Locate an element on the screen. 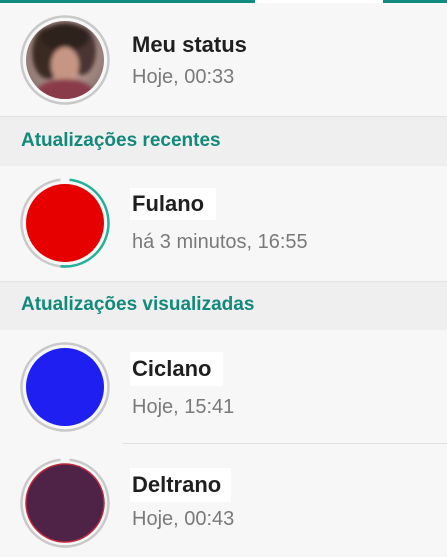 This screenshot has width=447, height=557. contact-name: Fulano is located at coordinates (173, 204).